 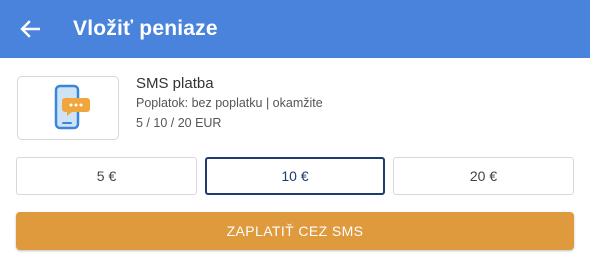 I want to click on payment-method-name: SMS platba, so click(x=175, y=83).